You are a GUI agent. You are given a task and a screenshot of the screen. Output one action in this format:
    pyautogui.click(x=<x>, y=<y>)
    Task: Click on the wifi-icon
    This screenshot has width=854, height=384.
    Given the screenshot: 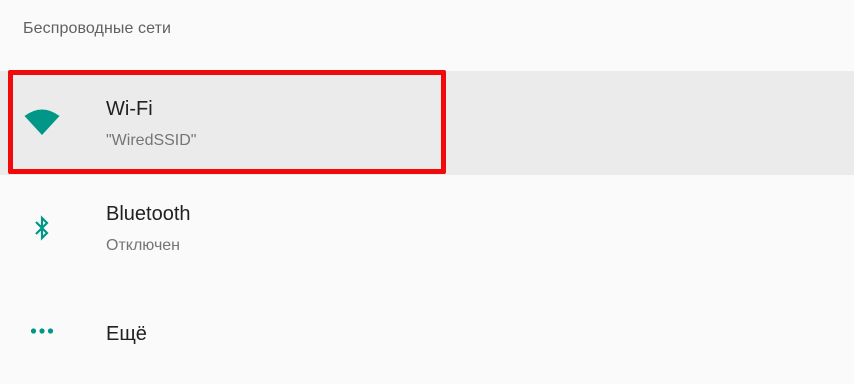 What is the action you would take?
    pyautogui.click(x=42, y=122)
    